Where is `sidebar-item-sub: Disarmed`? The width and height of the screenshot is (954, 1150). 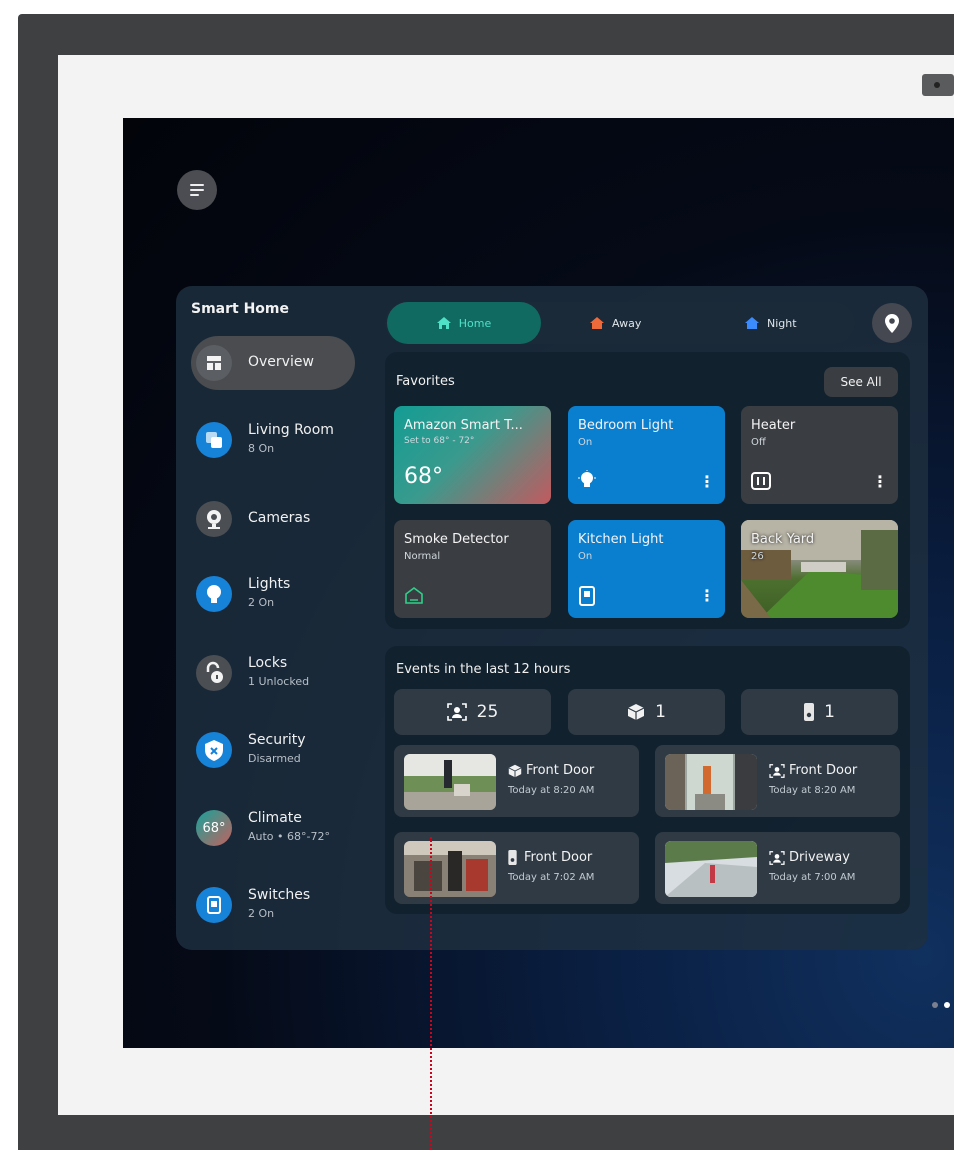 sidebar-item-sub: Disarmed is located at coordinates (274, 758).